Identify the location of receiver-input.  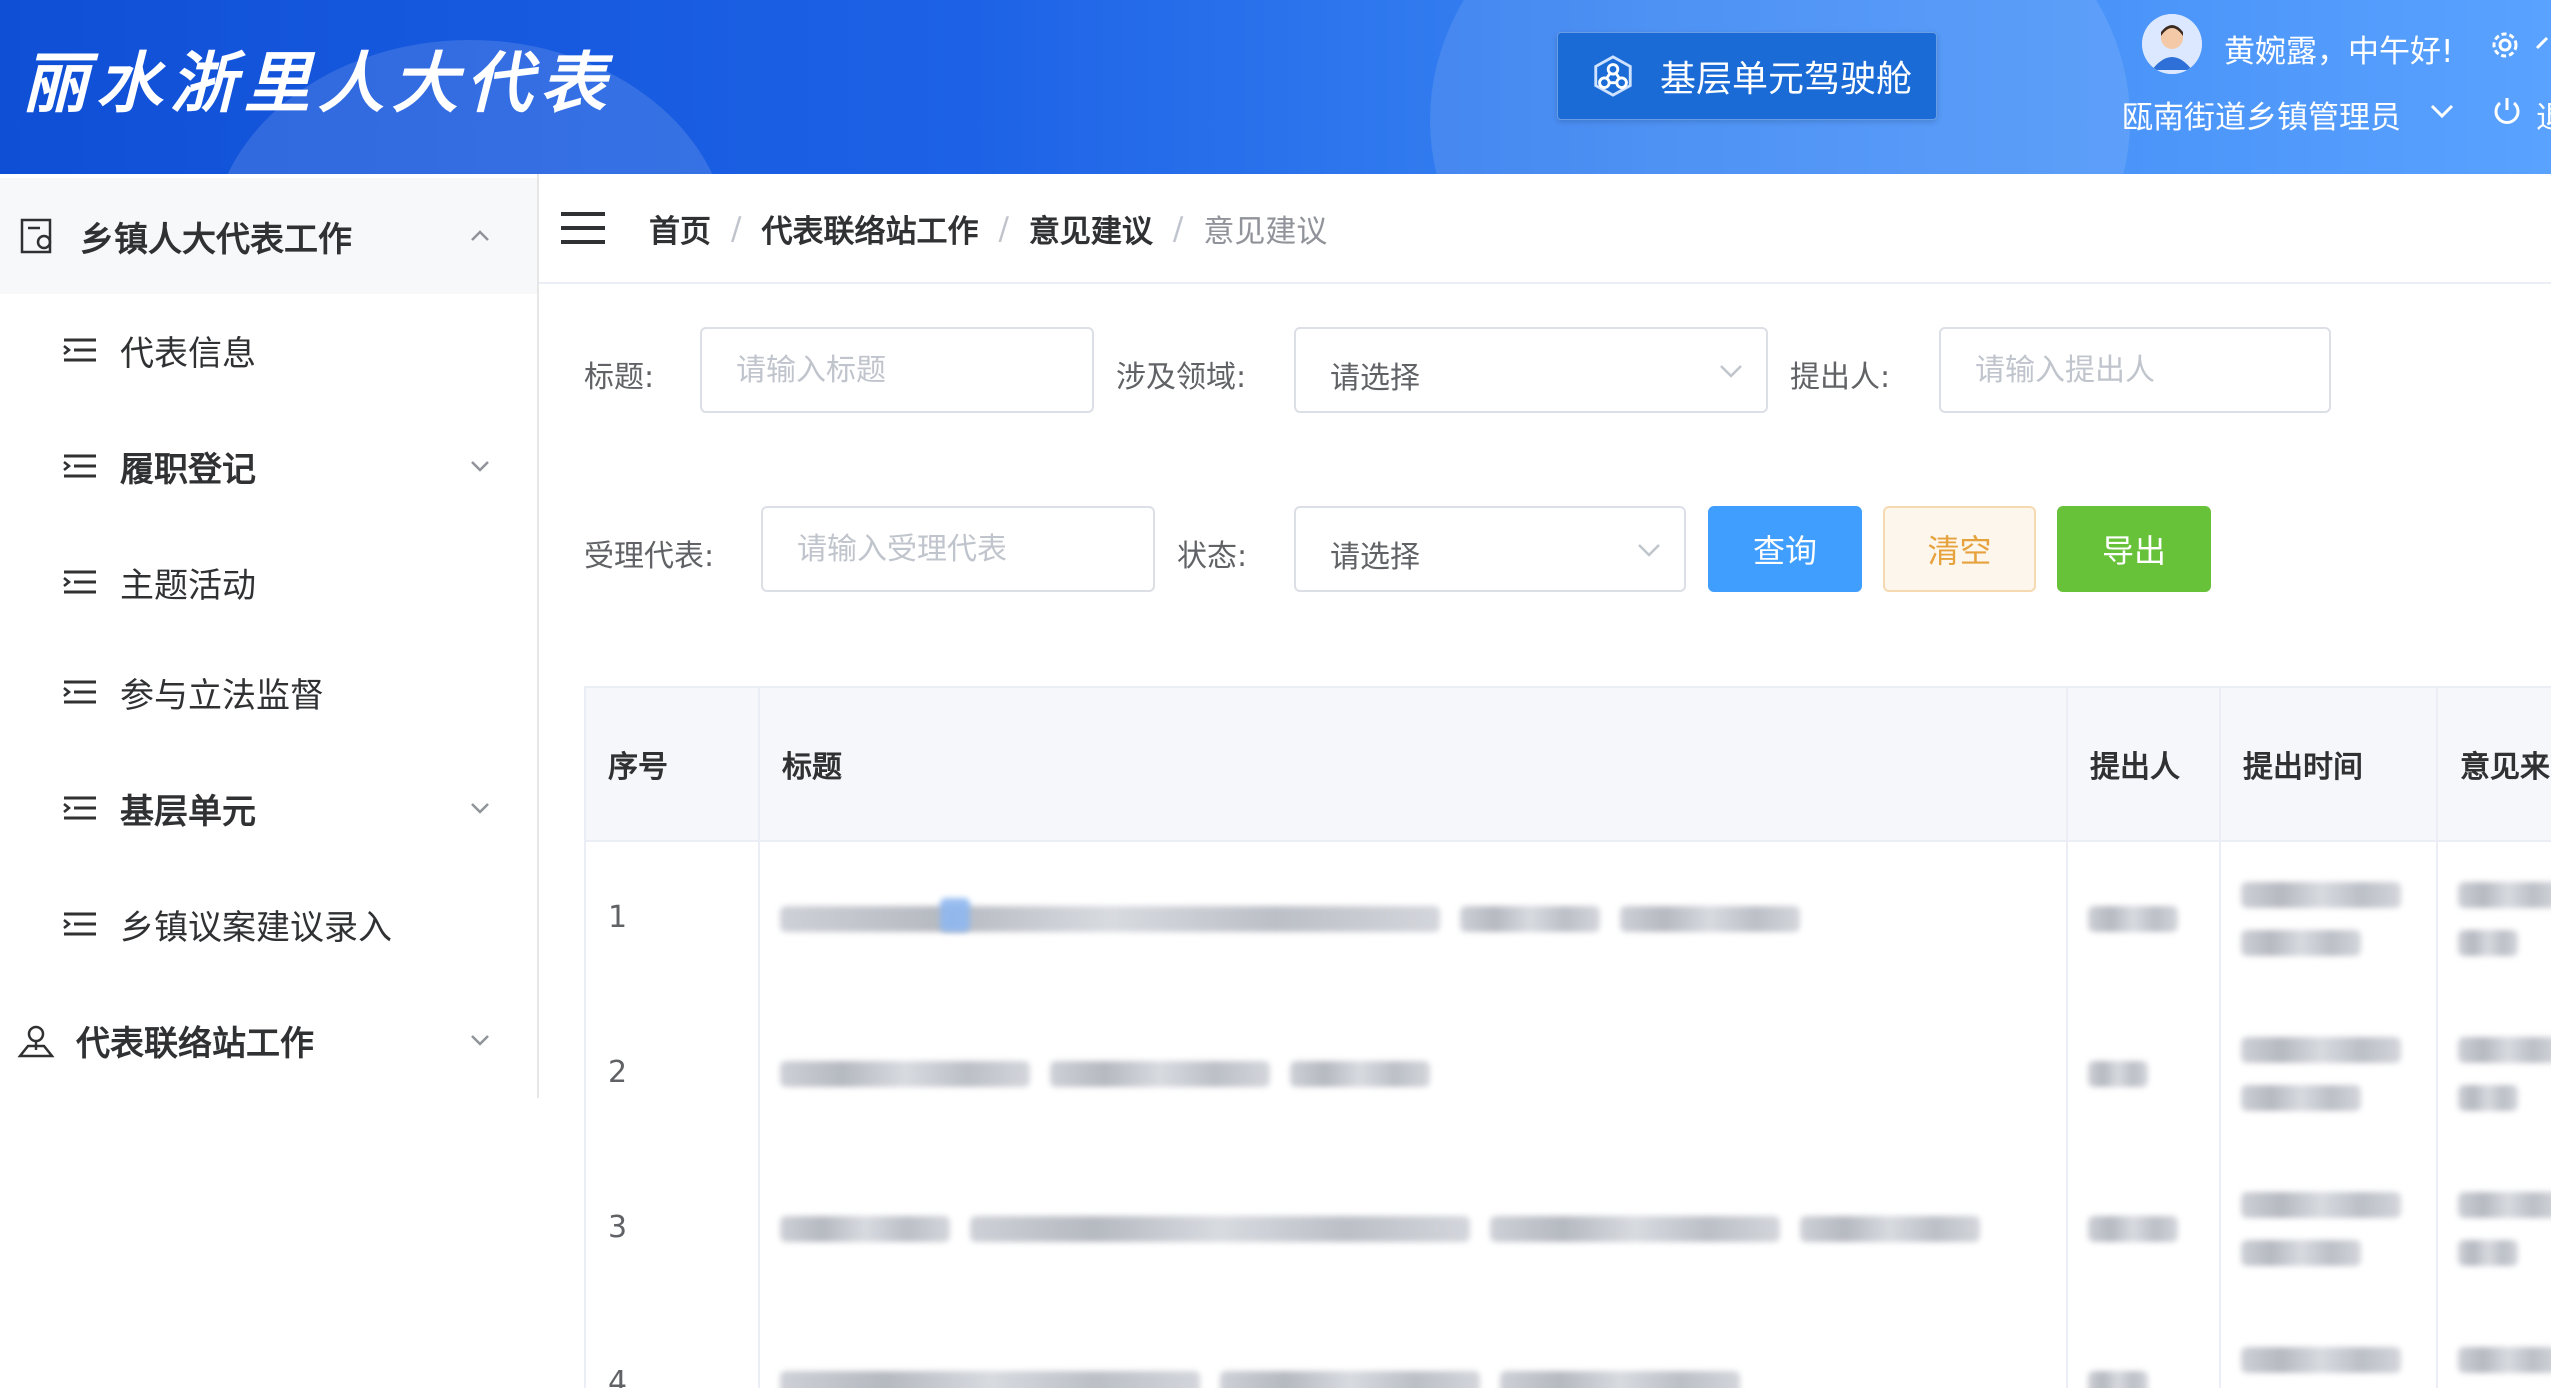
(958, 549).